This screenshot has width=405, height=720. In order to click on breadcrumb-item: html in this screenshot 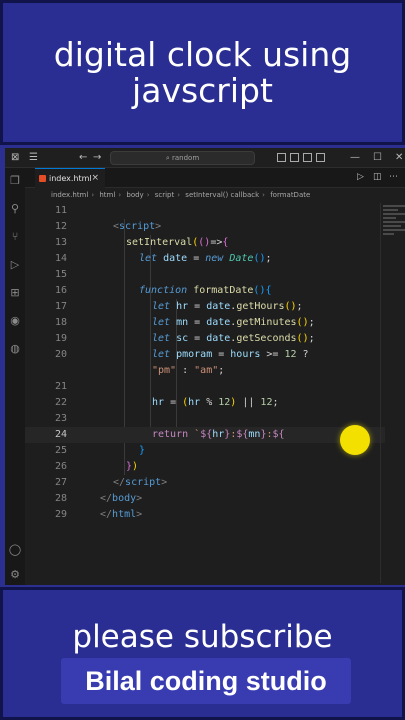, I will do `click(107, 195)`.